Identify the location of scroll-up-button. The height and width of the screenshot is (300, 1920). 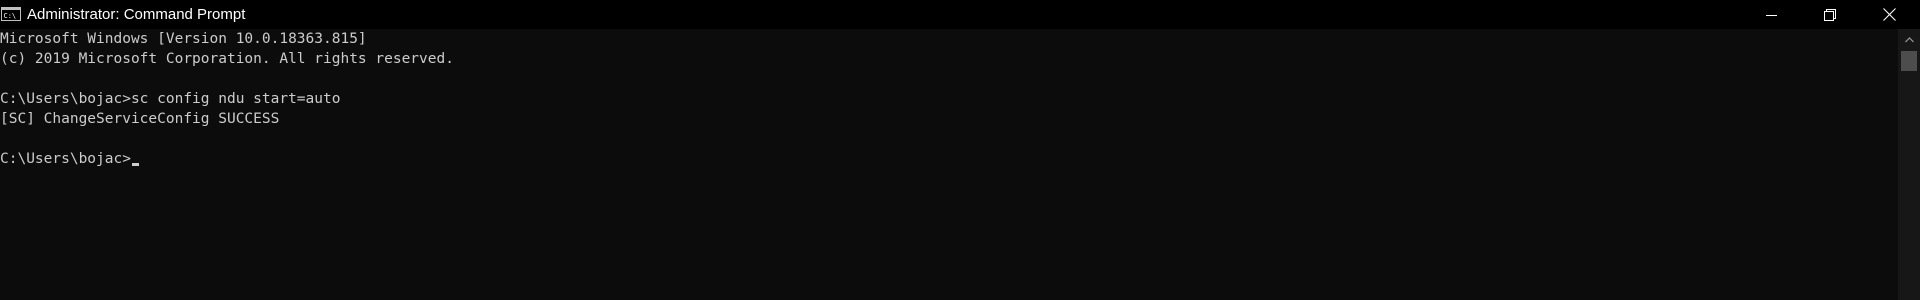
(1909, 39).